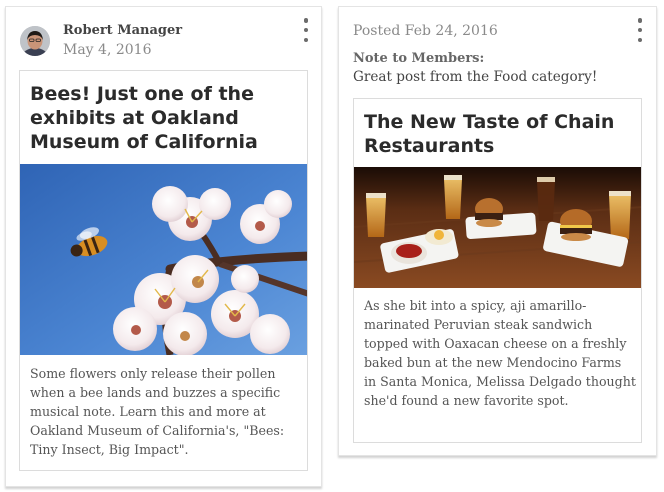 The height and width of the screenshot is (492, 664). Describe the element at coordinates (475, 77) in the screenshot. I see `note-text: Great post from the Food category!` at that location.